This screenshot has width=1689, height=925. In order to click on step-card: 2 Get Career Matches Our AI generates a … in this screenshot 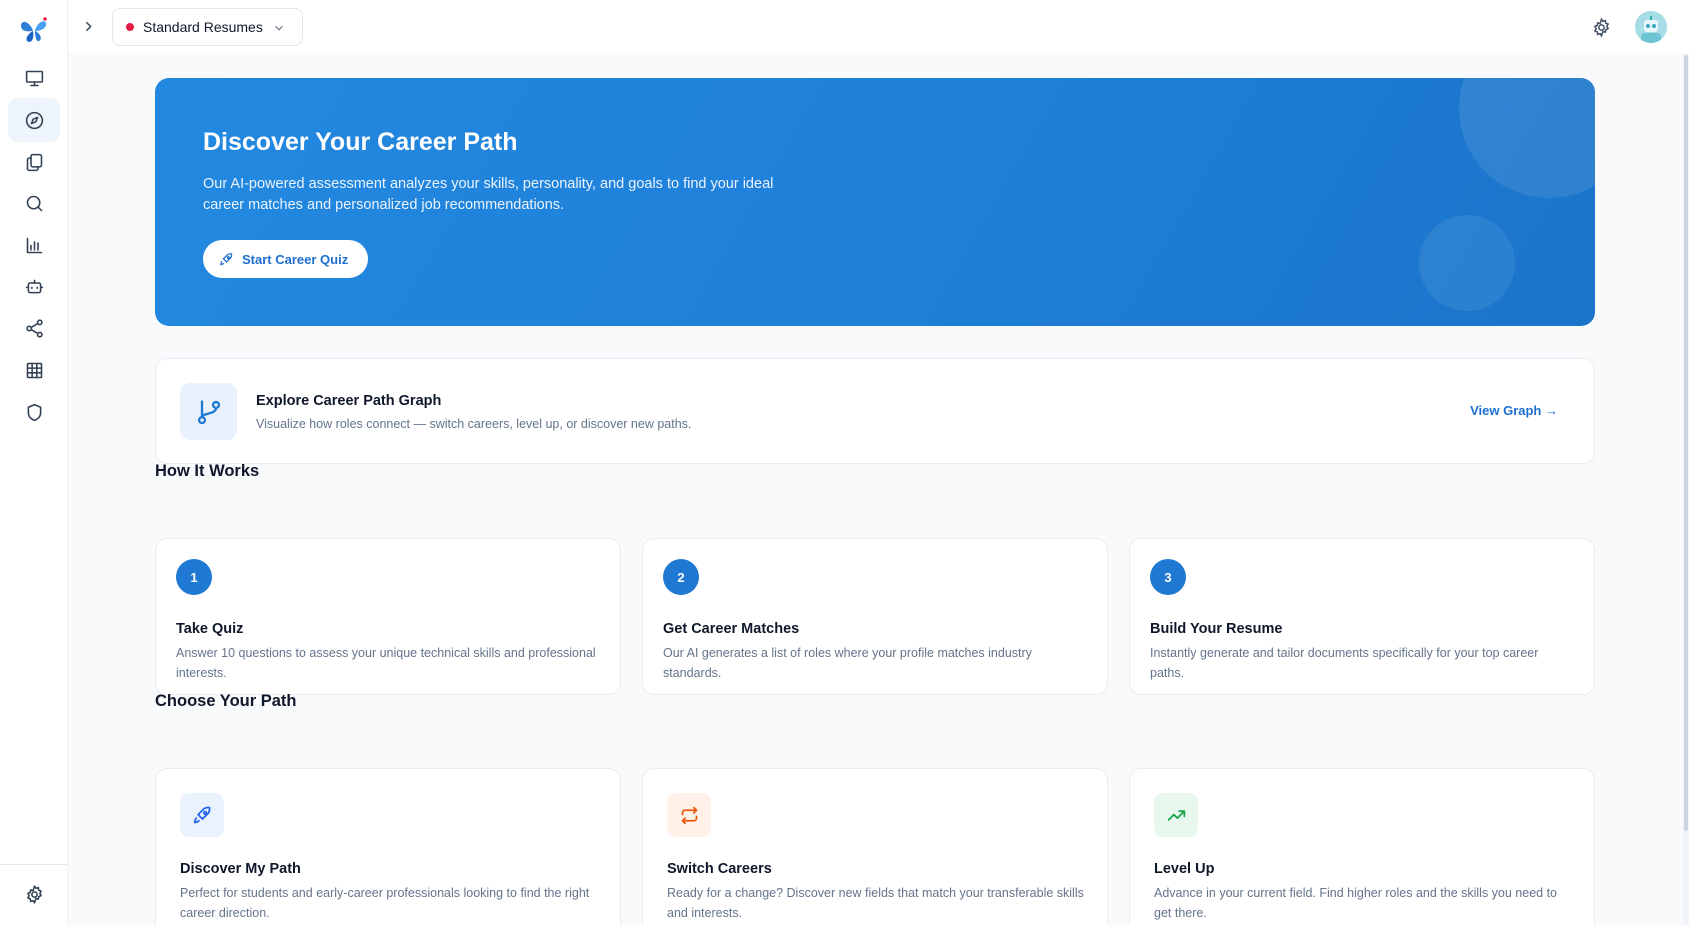, I will do `click(875, 616)`.